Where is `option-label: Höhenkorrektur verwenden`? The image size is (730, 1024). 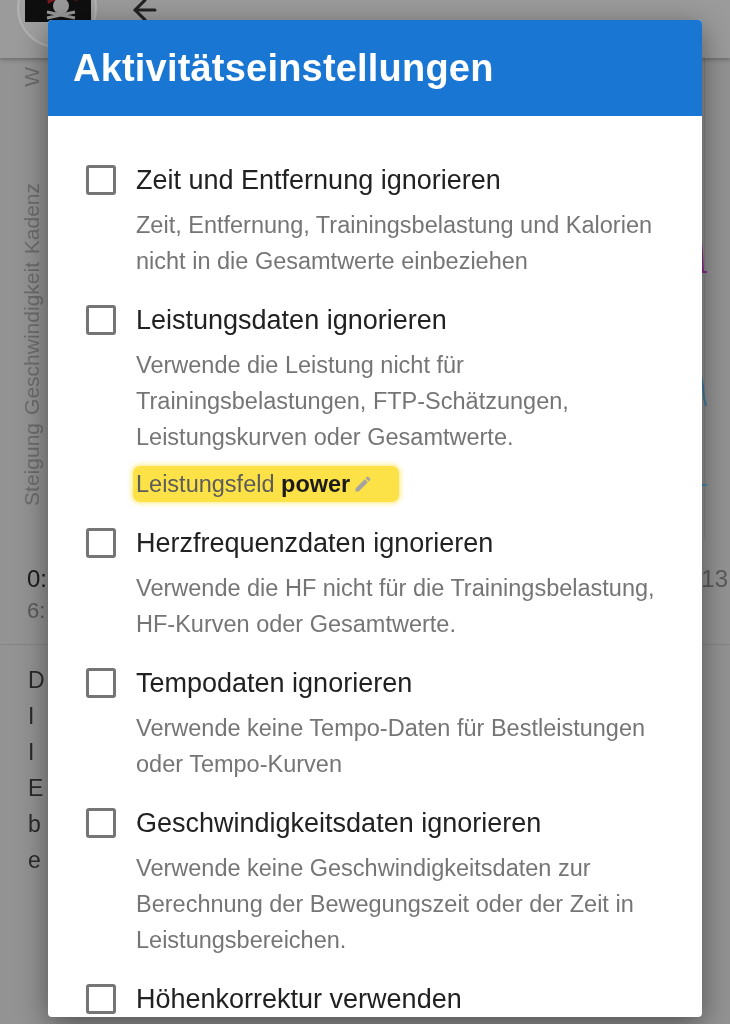 option-label: Höhenkorrektur verwenden is located at coordinates (299, 999).